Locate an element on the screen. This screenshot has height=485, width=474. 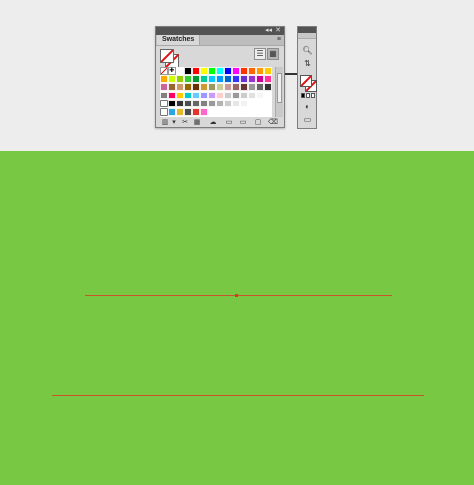
tools-grip is located at coordinates (307, 36).